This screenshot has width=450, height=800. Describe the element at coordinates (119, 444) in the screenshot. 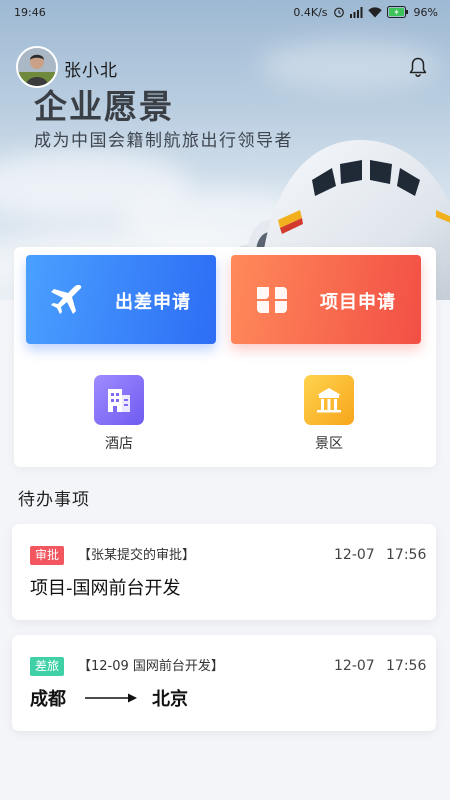

I see `hotel-label: 酒店` at that location.